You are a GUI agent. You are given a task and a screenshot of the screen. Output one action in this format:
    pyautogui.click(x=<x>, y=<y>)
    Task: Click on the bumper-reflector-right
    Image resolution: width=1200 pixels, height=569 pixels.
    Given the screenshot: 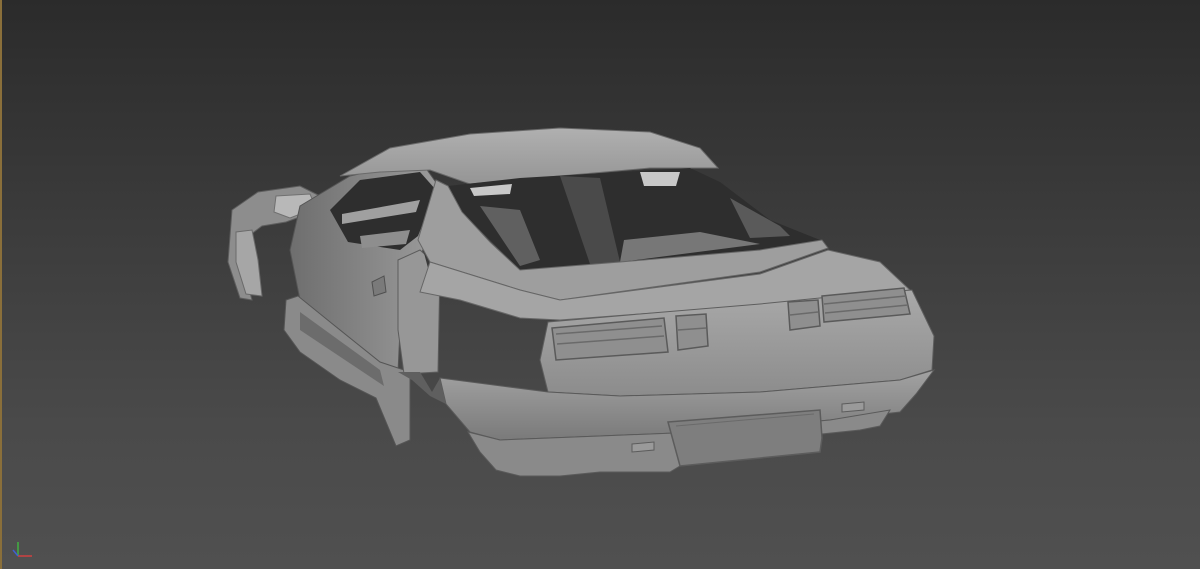 What is the action you would take?
    pyautogui.click(x=853, y=407)
    